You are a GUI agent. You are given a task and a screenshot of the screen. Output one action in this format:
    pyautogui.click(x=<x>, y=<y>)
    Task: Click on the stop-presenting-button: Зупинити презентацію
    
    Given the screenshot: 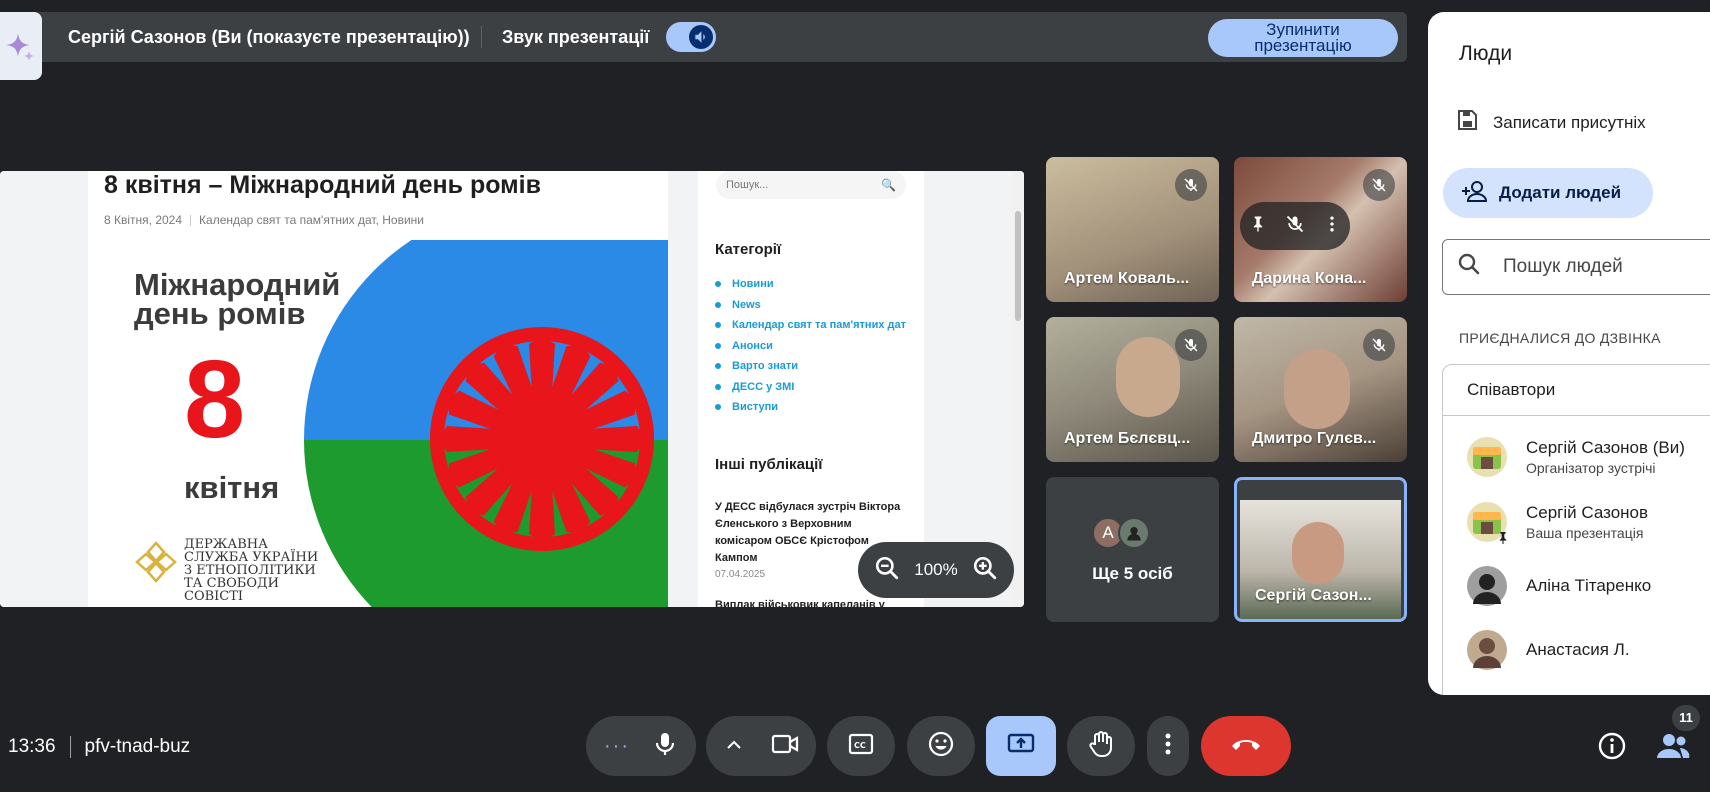 What is the action you would take?
    pyautogui.click(x=1303, y=38)
    